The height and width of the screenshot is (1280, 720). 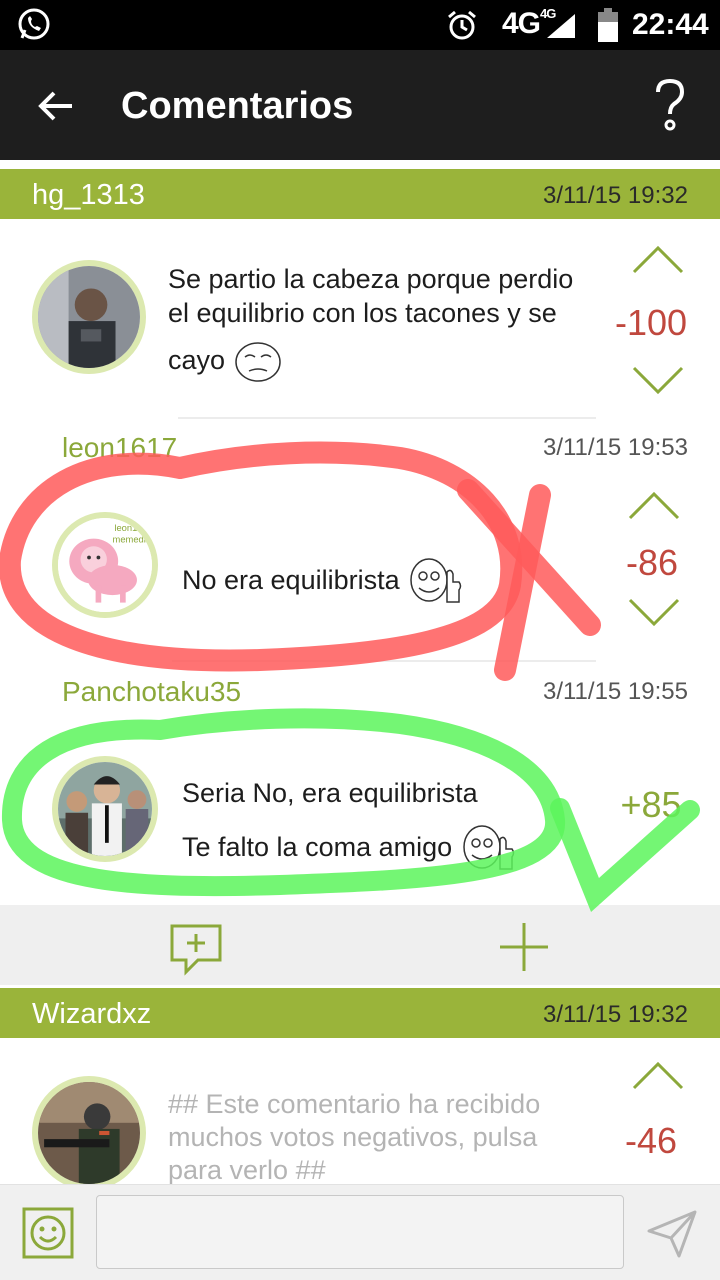 What do you see at coordinates (196, 949) in the screenshot?
I see `reply-comment-icon` at bounding box center [196, 949].